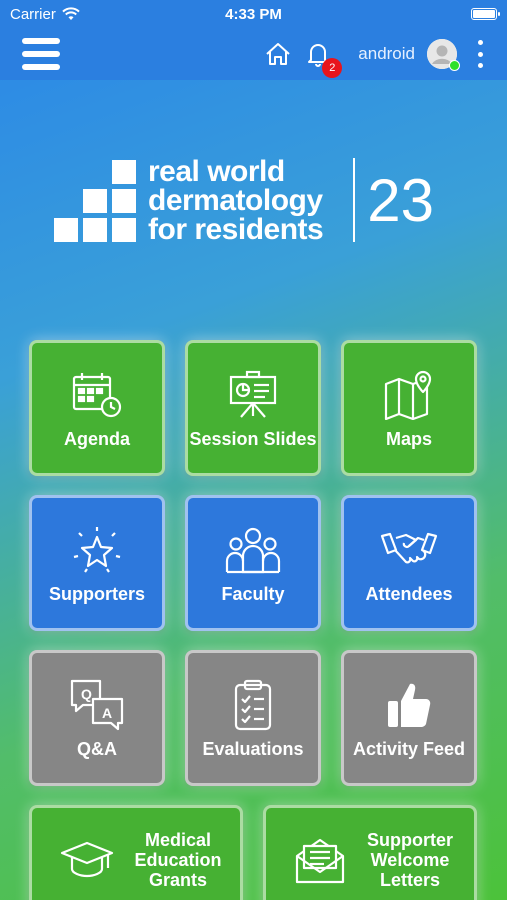 The height and width of the screenshot is (900, 507). What do you see at coordinates (253, 54) in the screenshot?
I see `app-bar: 2 android` at bounding box center [253, 54].